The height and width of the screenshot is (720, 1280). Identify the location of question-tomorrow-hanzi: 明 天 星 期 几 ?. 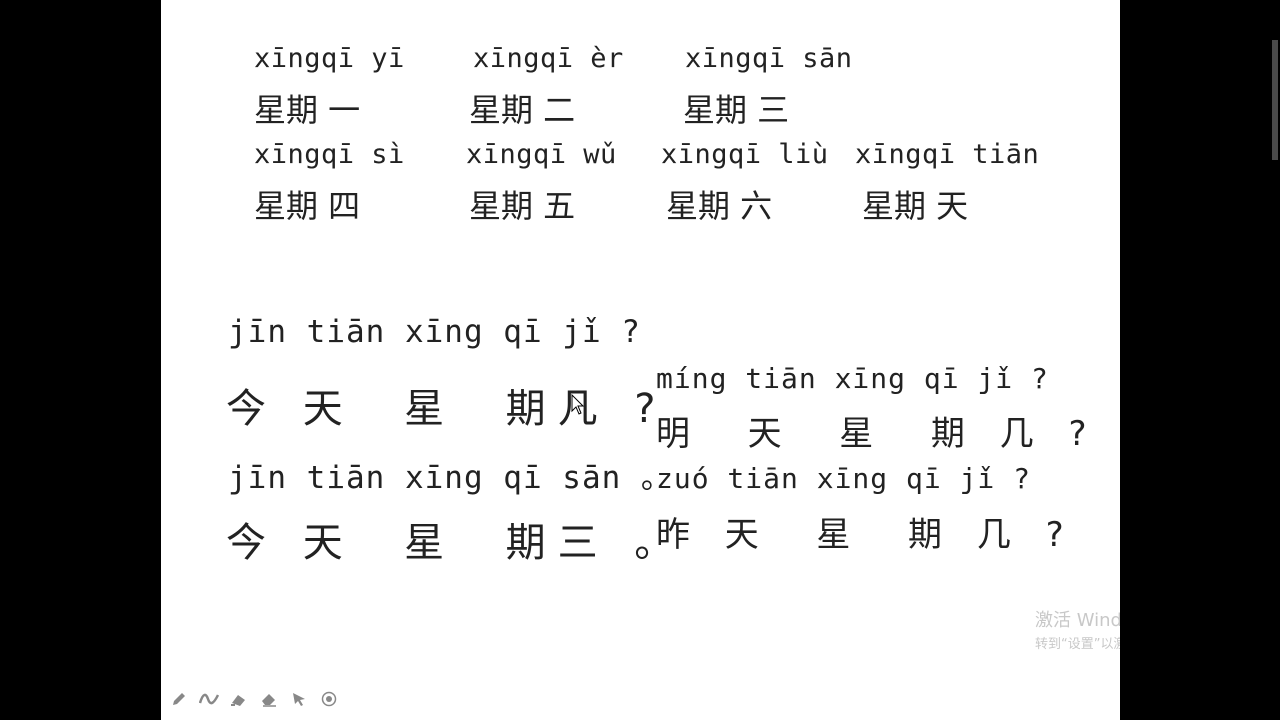
(877, 434).